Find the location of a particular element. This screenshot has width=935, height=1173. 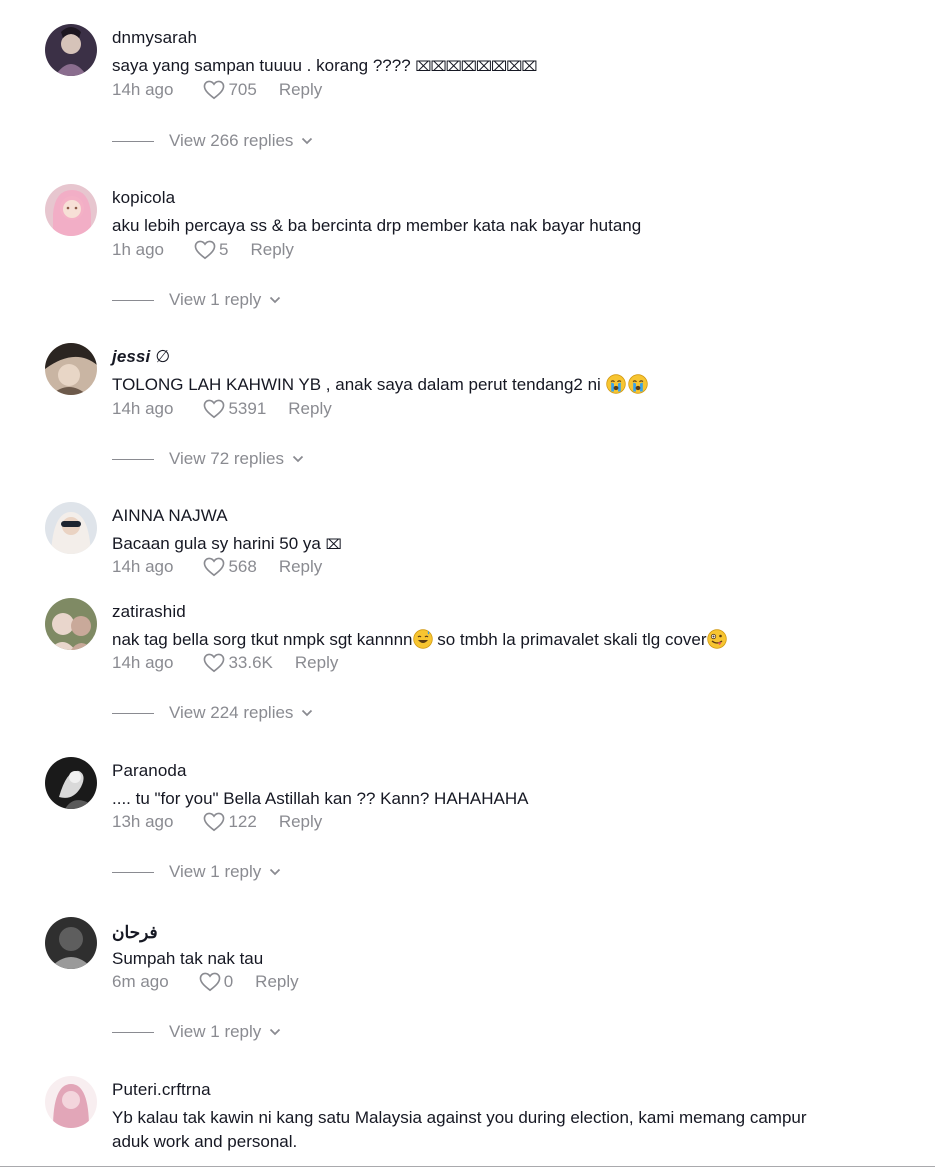

bottom-divider is located at coordinates (467, 1166).